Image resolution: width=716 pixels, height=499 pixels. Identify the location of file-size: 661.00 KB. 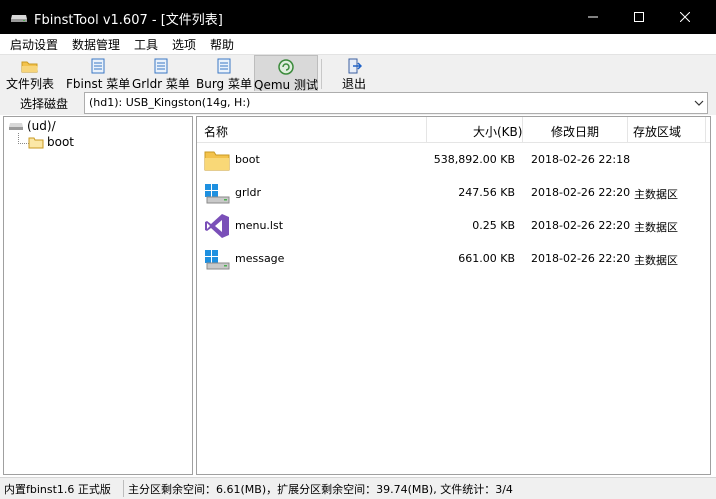
(486, 258).